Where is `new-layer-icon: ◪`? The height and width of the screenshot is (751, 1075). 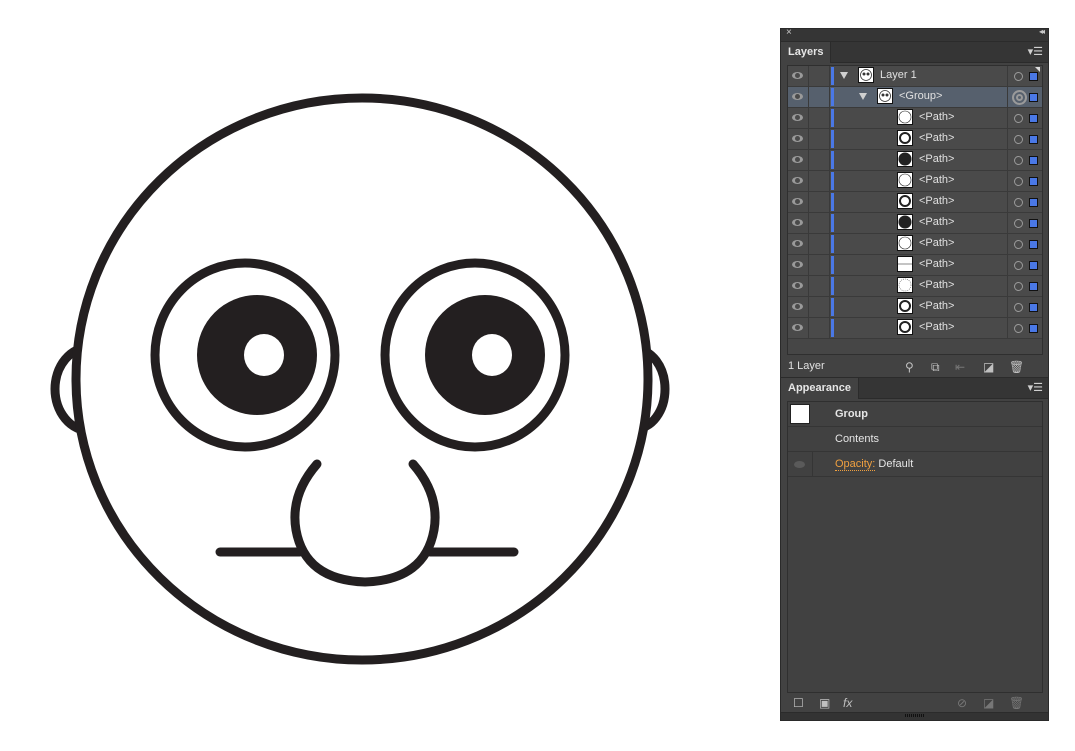 new-layer-icon: ◪ is located at coordinates (988, 367).